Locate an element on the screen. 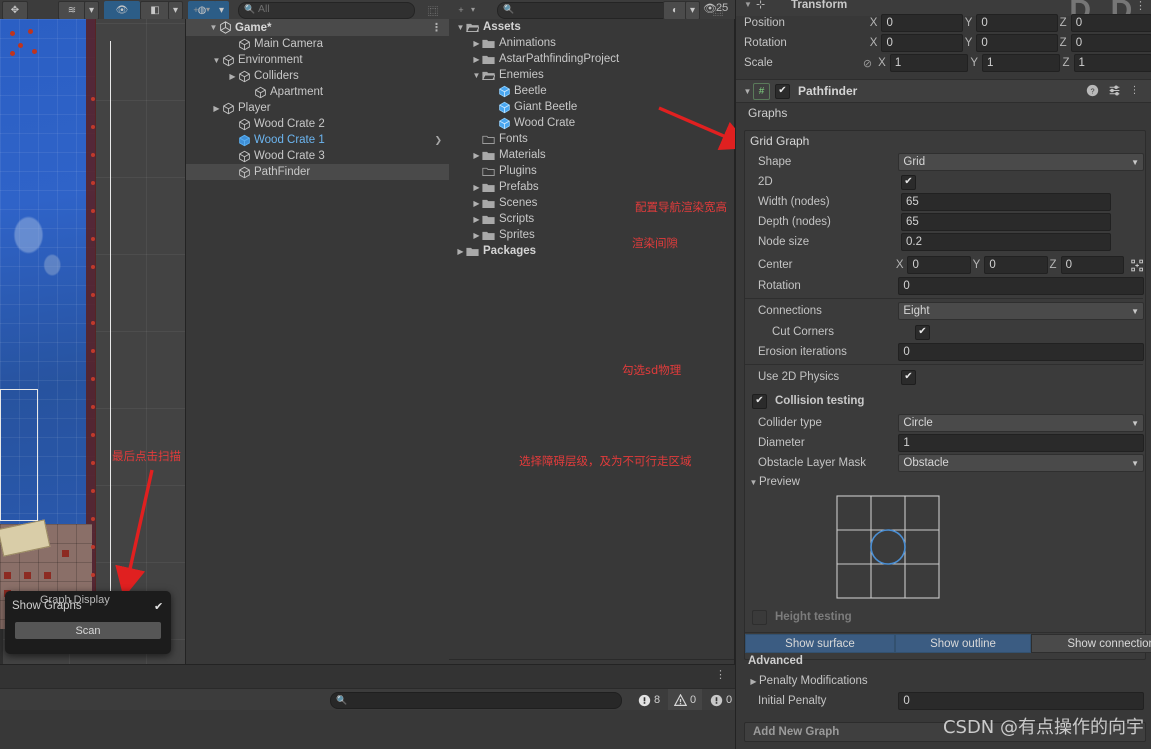 The image size is (1151, 749). rotation-x-input: 0 is located at coordinates (922, 43).